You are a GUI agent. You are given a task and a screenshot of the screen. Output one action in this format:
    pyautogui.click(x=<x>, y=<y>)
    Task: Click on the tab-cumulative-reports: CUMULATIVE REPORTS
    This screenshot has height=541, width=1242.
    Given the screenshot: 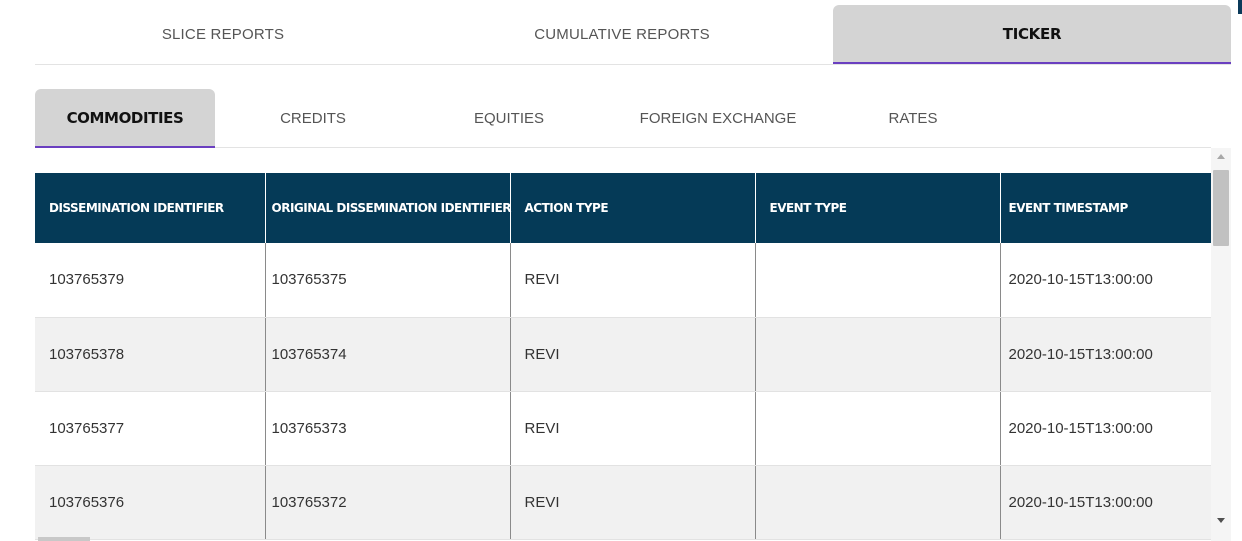 What is the action you would take?
    pyautogui.click(x=622, y=34)
    